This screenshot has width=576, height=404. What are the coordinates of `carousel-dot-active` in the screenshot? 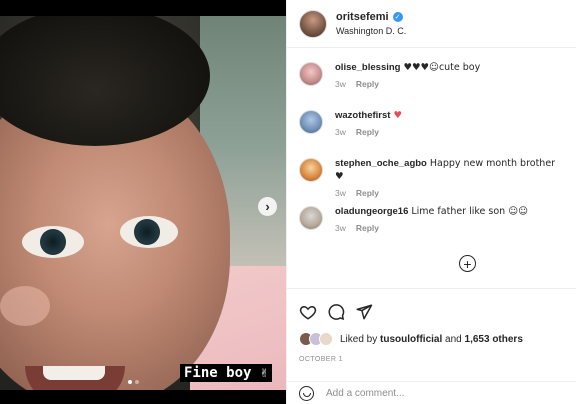 It's located at (130, 382).